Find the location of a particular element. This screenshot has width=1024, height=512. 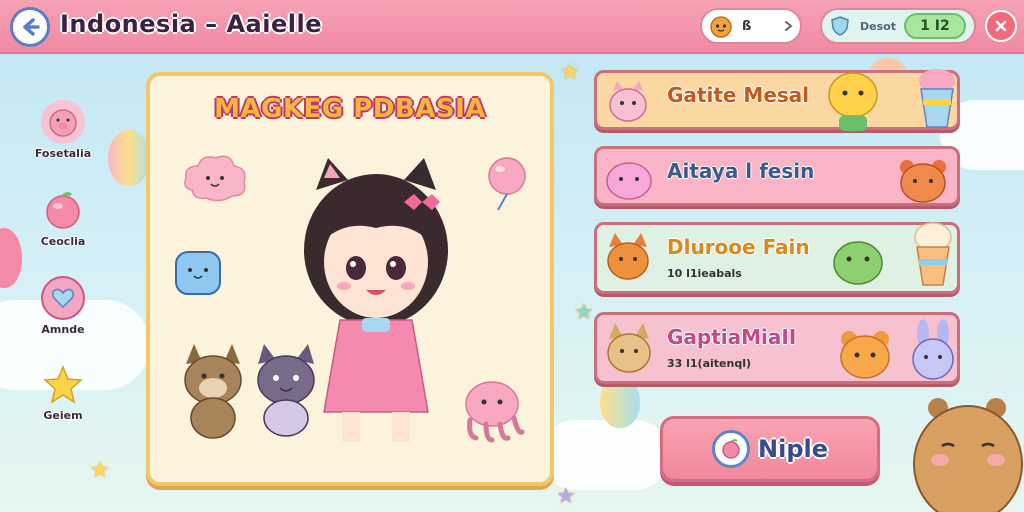

page-title: Indonesia – Aaielle is located at coordinates (191, 24).